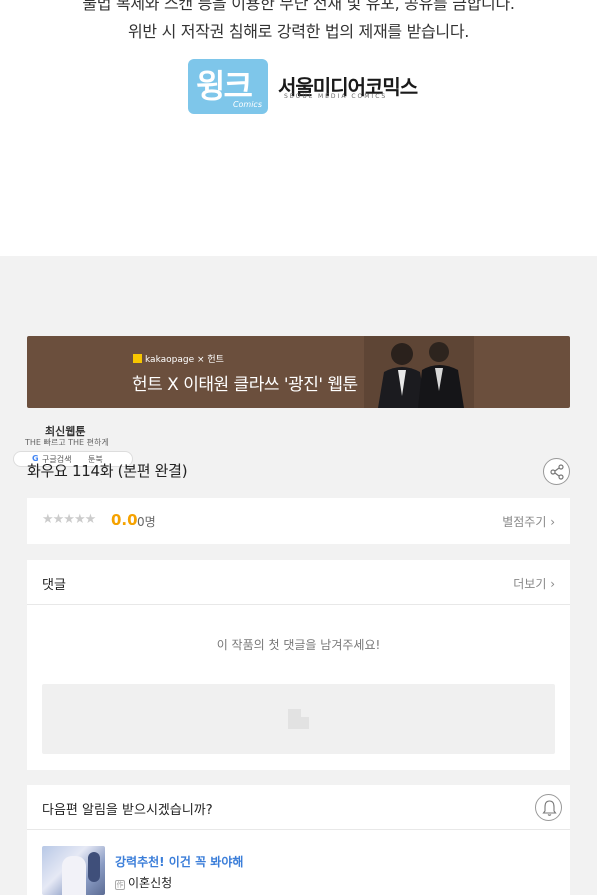  What do you see at coordinates (298, 6) in the screenshot?
I see `copyright-notice-line-1: 불법 복제와 스캔 등을 이용한 무단 전재 및 유포, 공유를 금합니다.` at bounding box center [298, 6].